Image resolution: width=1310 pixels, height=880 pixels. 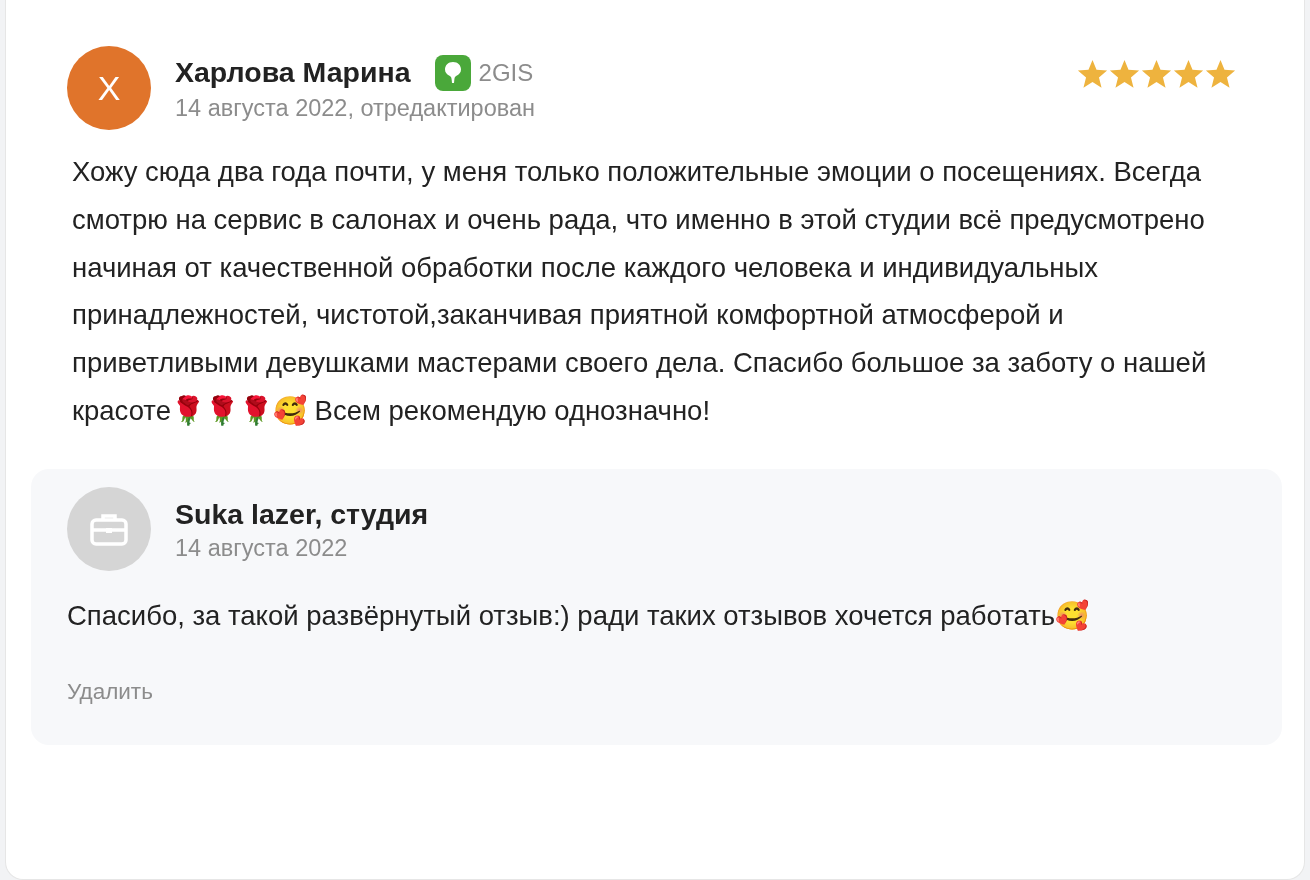 What do you see at coordinates (109, 88) in the screenshot?
I see `avatar: Х` at bounding box center [109, 88].